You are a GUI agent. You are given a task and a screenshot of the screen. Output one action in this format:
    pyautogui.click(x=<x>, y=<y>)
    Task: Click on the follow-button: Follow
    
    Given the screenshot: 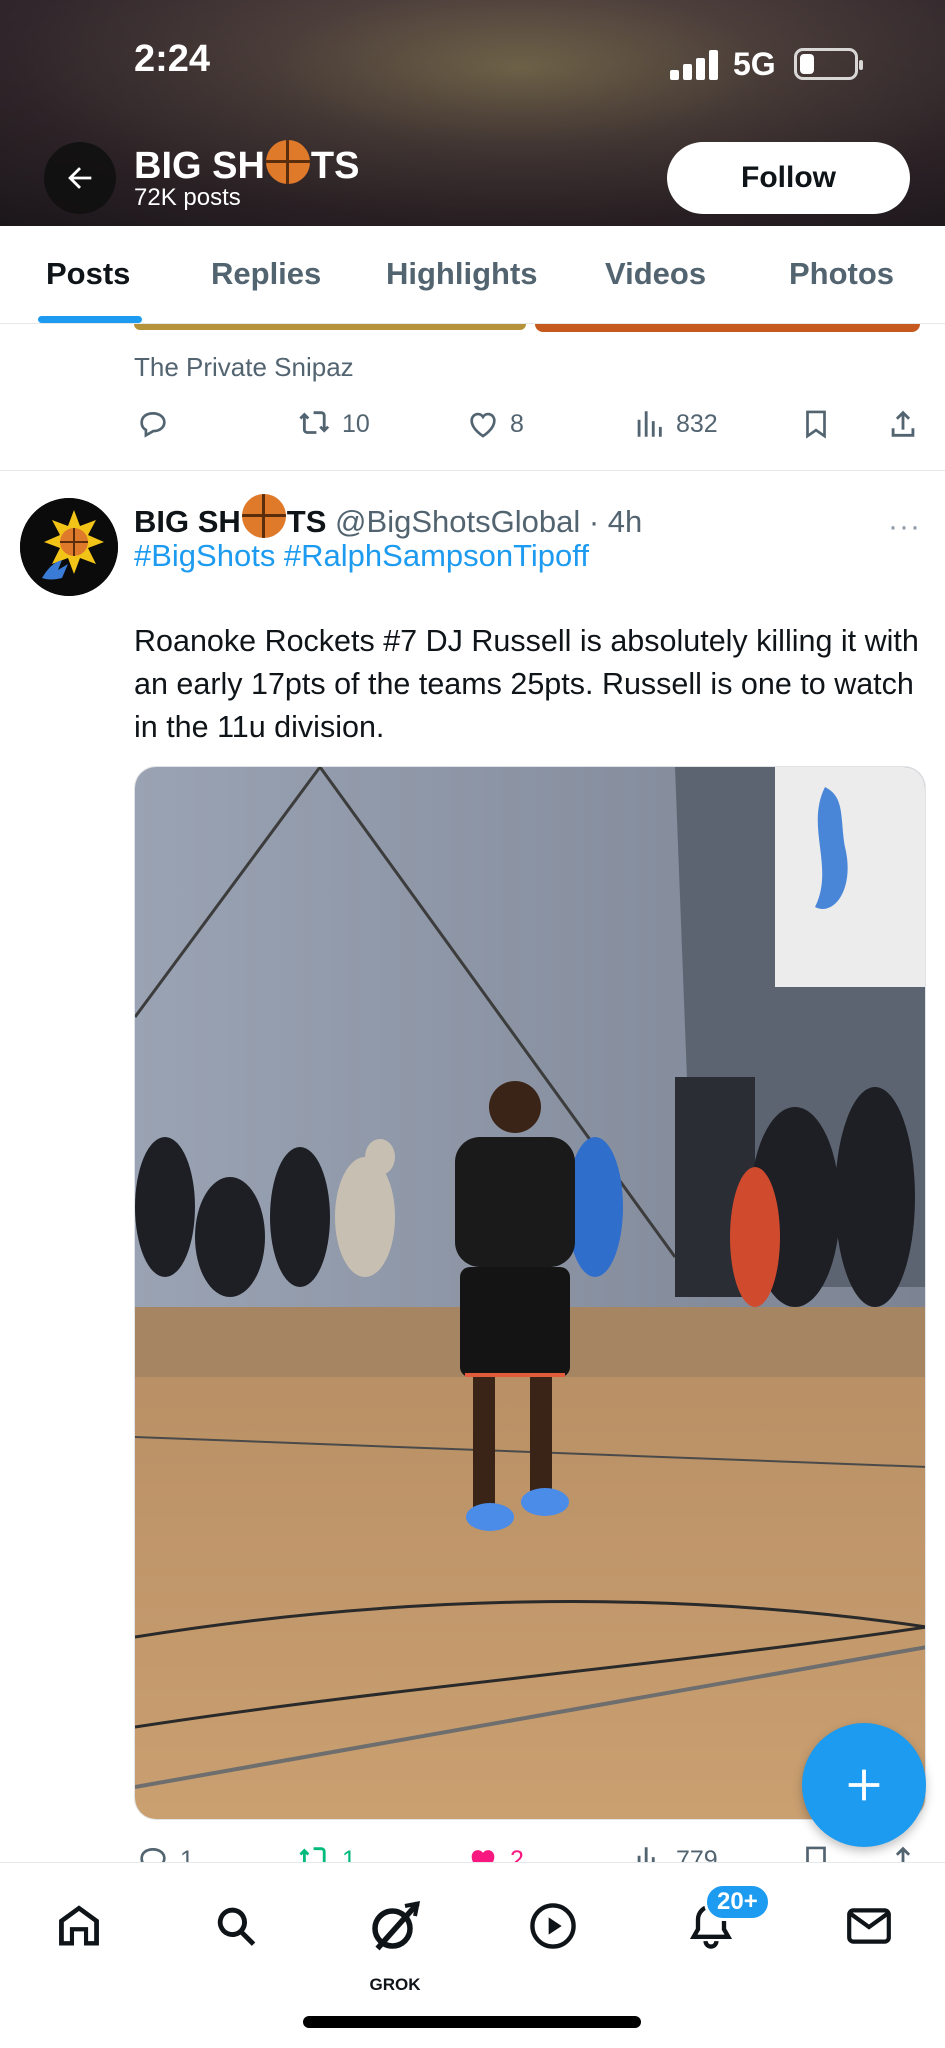 What is the action you would take?
    pyautogui.click(x=788, y=178)
    